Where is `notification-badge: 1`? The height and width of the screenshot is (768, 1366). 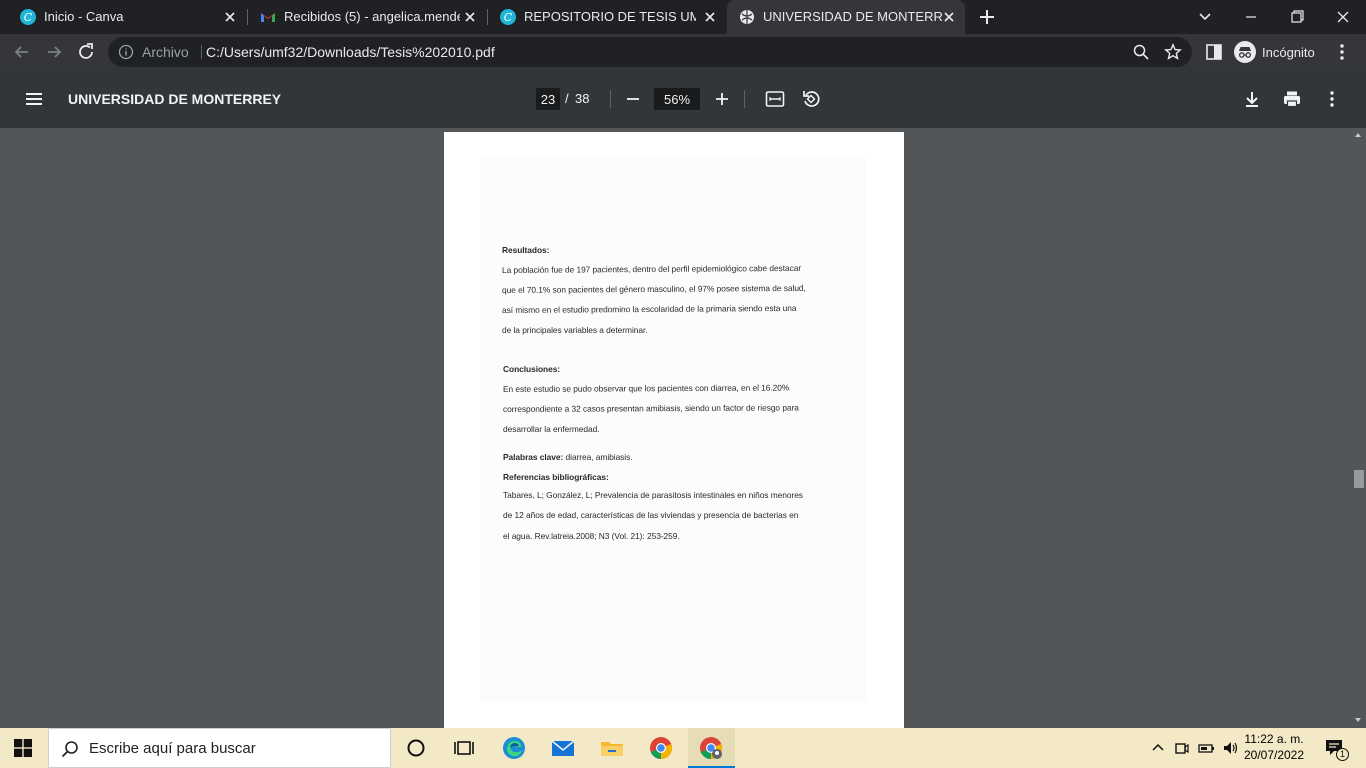 notification-badge: 1 is located at coordinates (1342, 754).